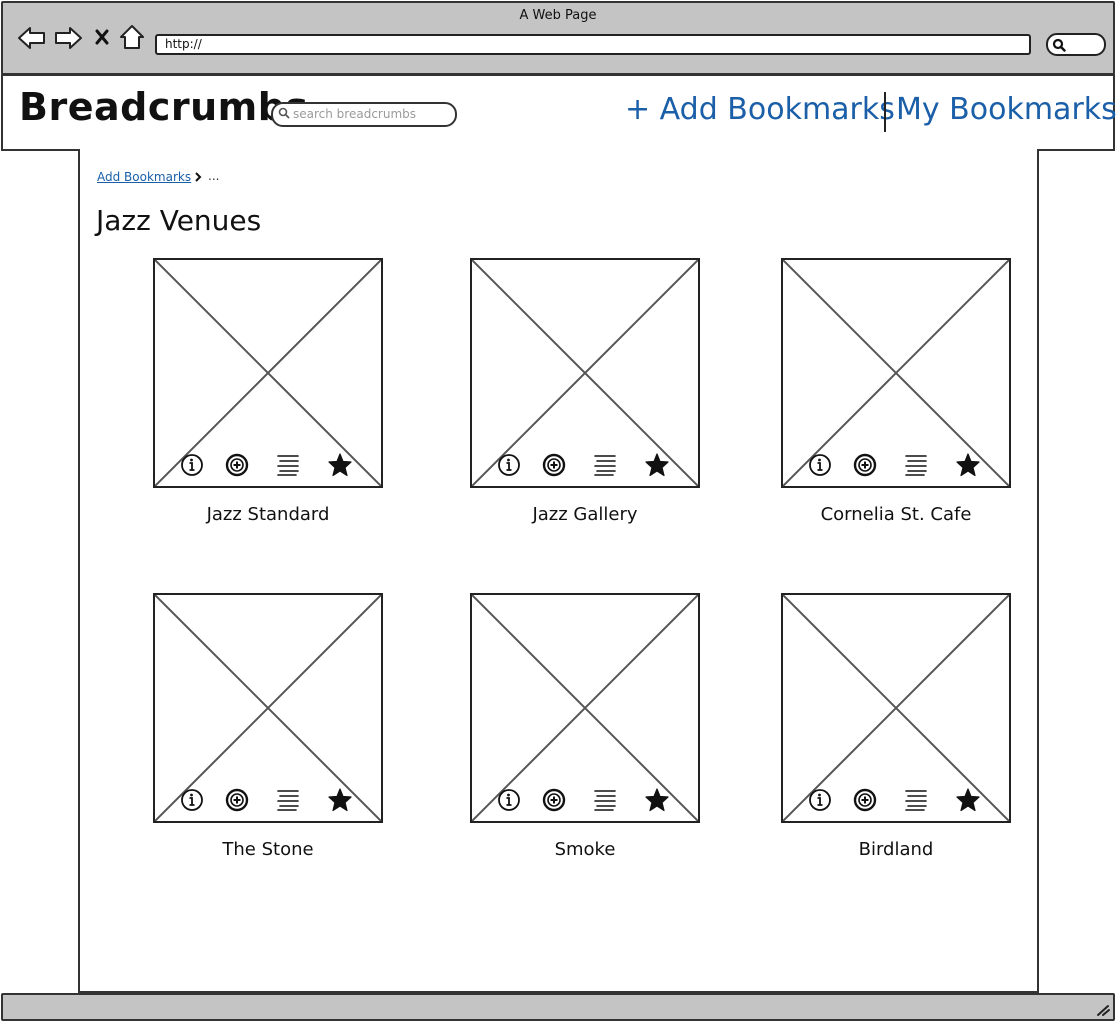 The height and width of the screenshot is (1021, 1116). Describe the element at coordinates (268, 514) in the screenshot. I see `venue-name: Jazz Standard` at that location.